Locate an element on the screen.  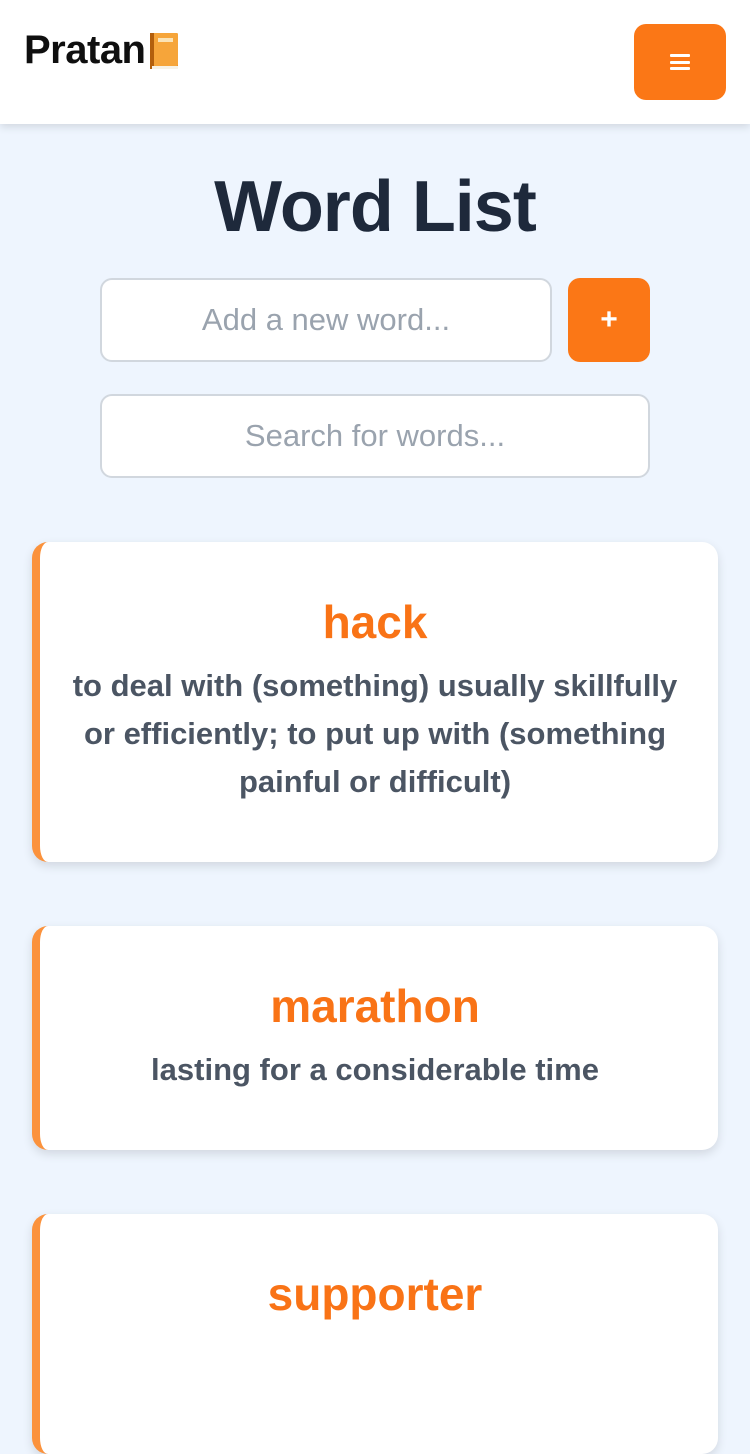
hamburger-icon is located at coordinates (680, 62).